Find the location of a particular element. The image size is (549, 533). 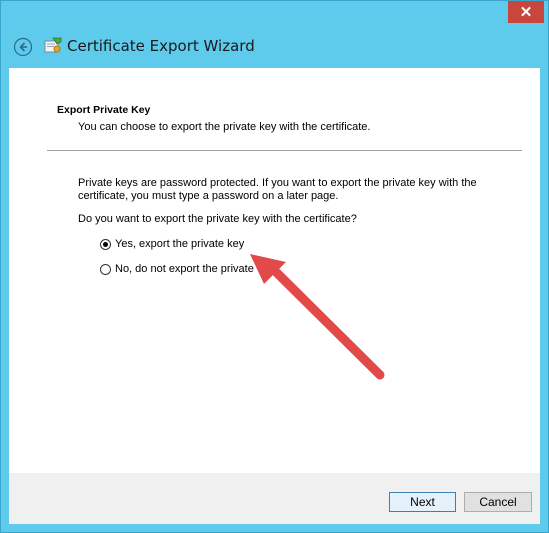

radio-option-no: No, do not export the private is located at coordinates (177, 269).